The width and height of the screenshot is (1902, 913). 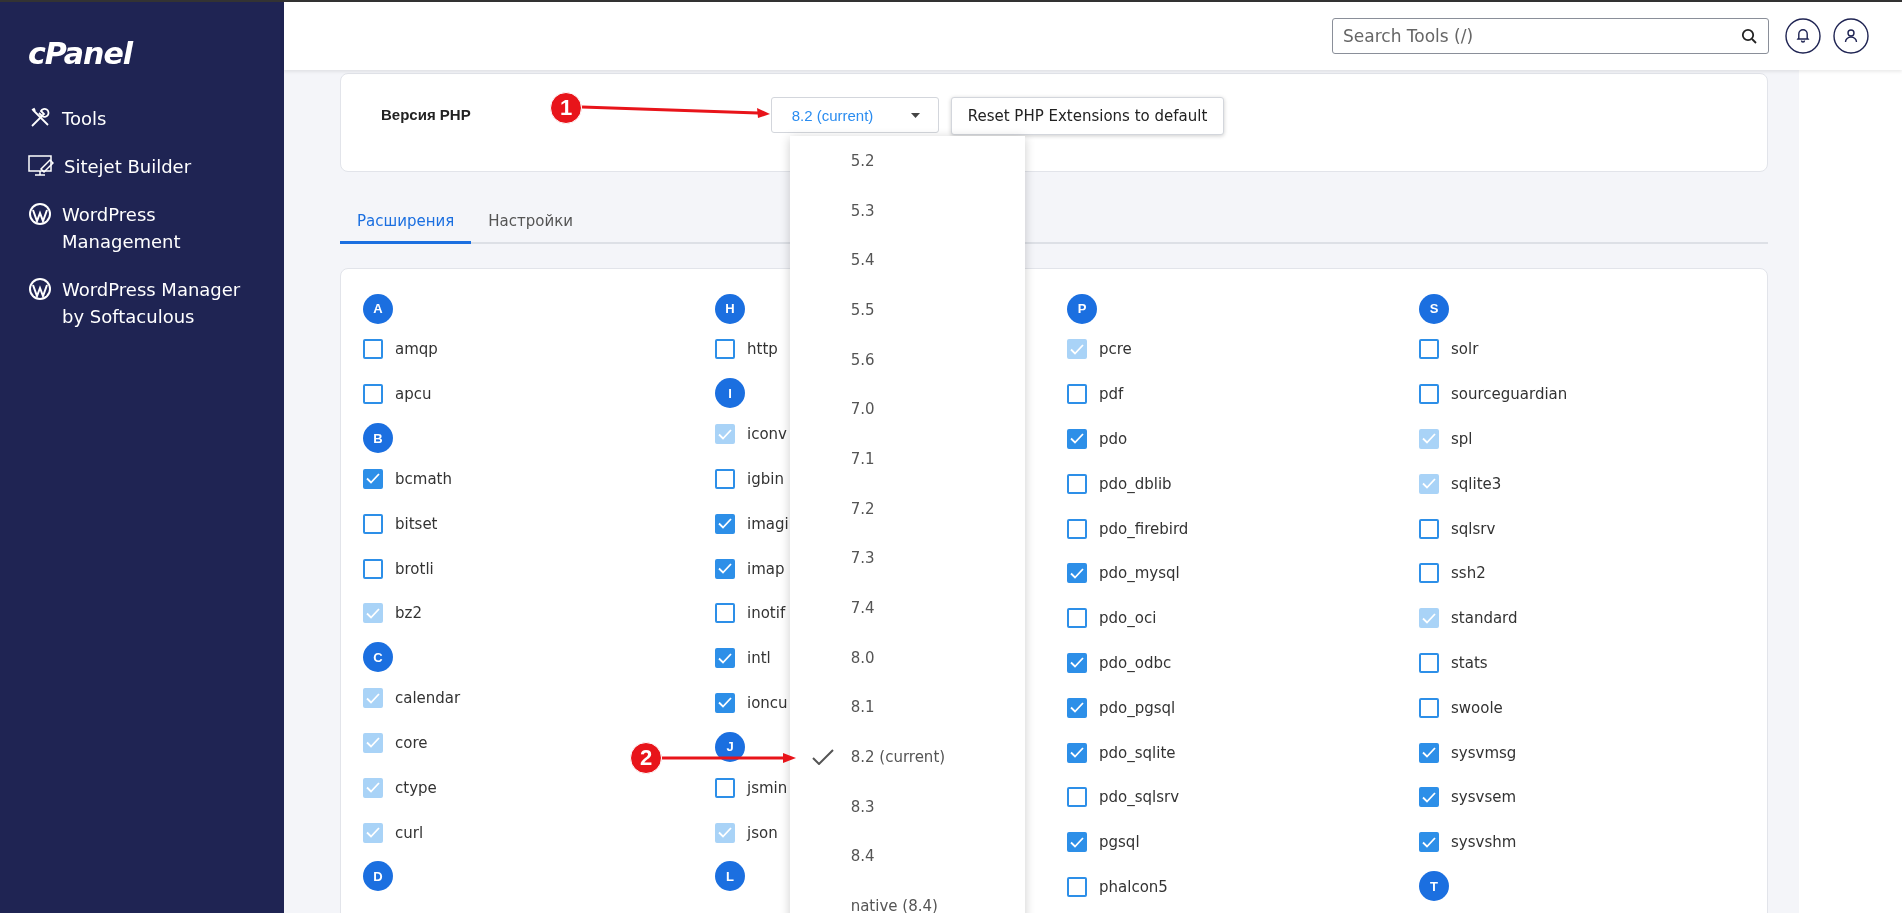 What do you see at coordinates (907, 897) in the screenshot?
I see `dropdown-option: native (8.4)` at bounding box center [907, 897].